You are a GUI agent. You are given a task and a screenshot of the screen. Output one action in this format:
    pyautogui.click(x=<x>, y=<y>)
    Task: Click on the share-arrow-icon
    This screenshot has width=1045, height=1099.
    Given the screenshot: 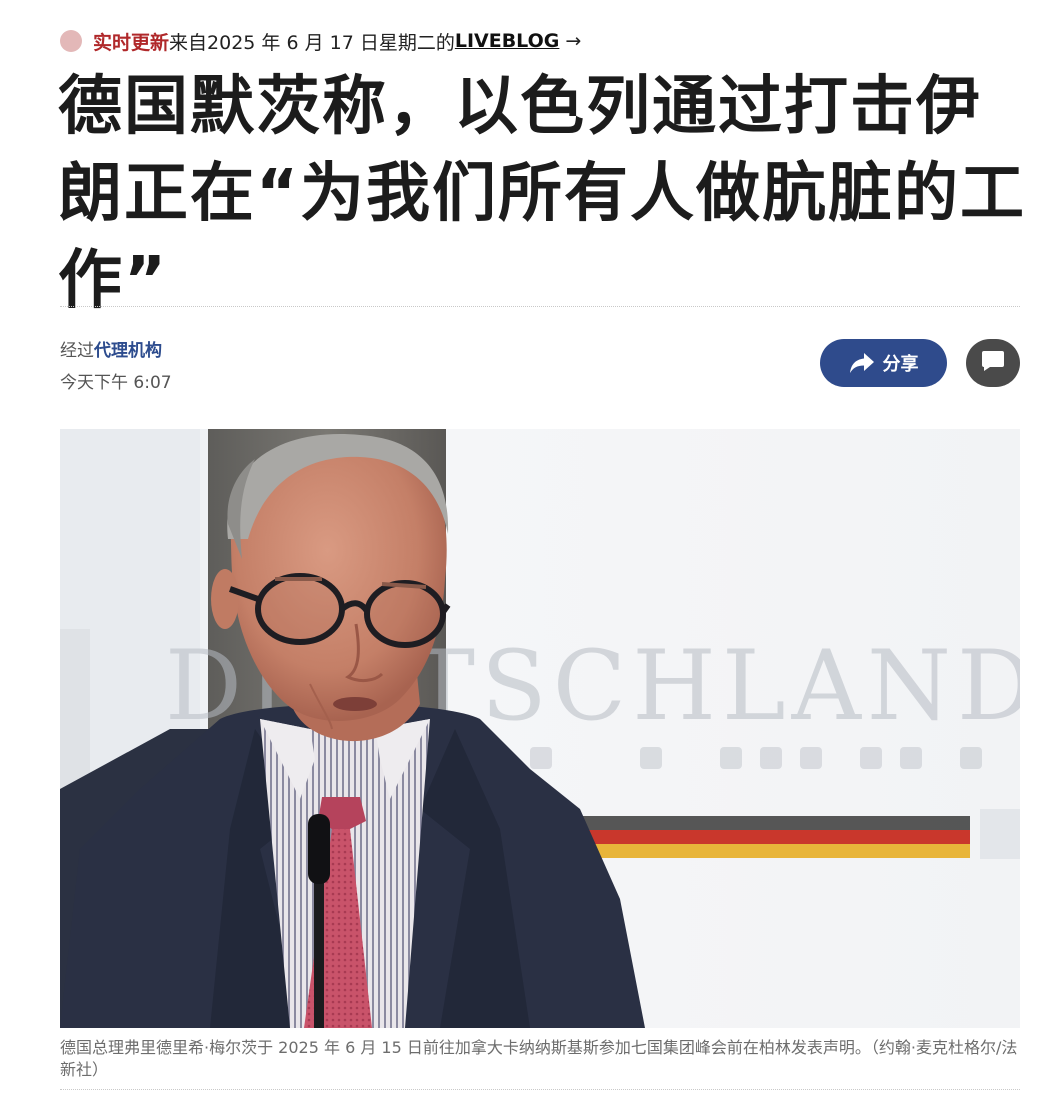 What is the action you would take?
    pyautogui.click(x=862, y=363)
    